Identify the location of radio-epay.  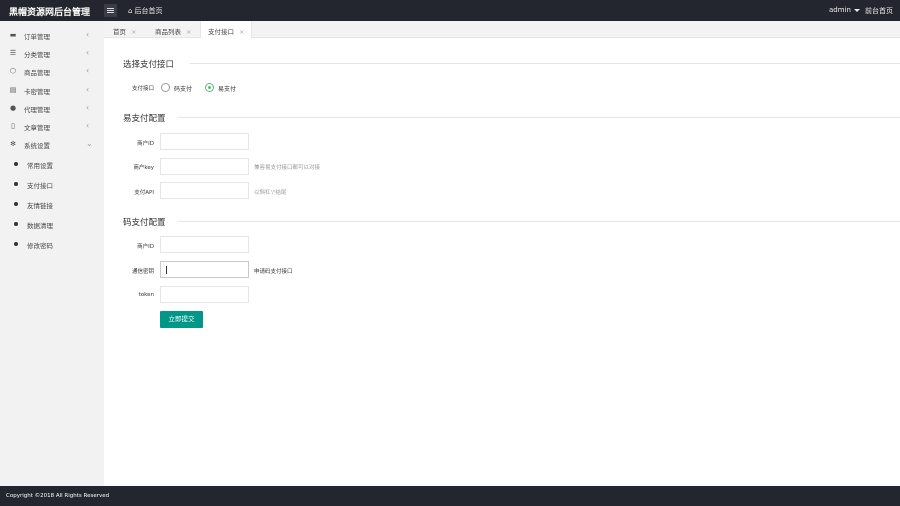
(209, 87).